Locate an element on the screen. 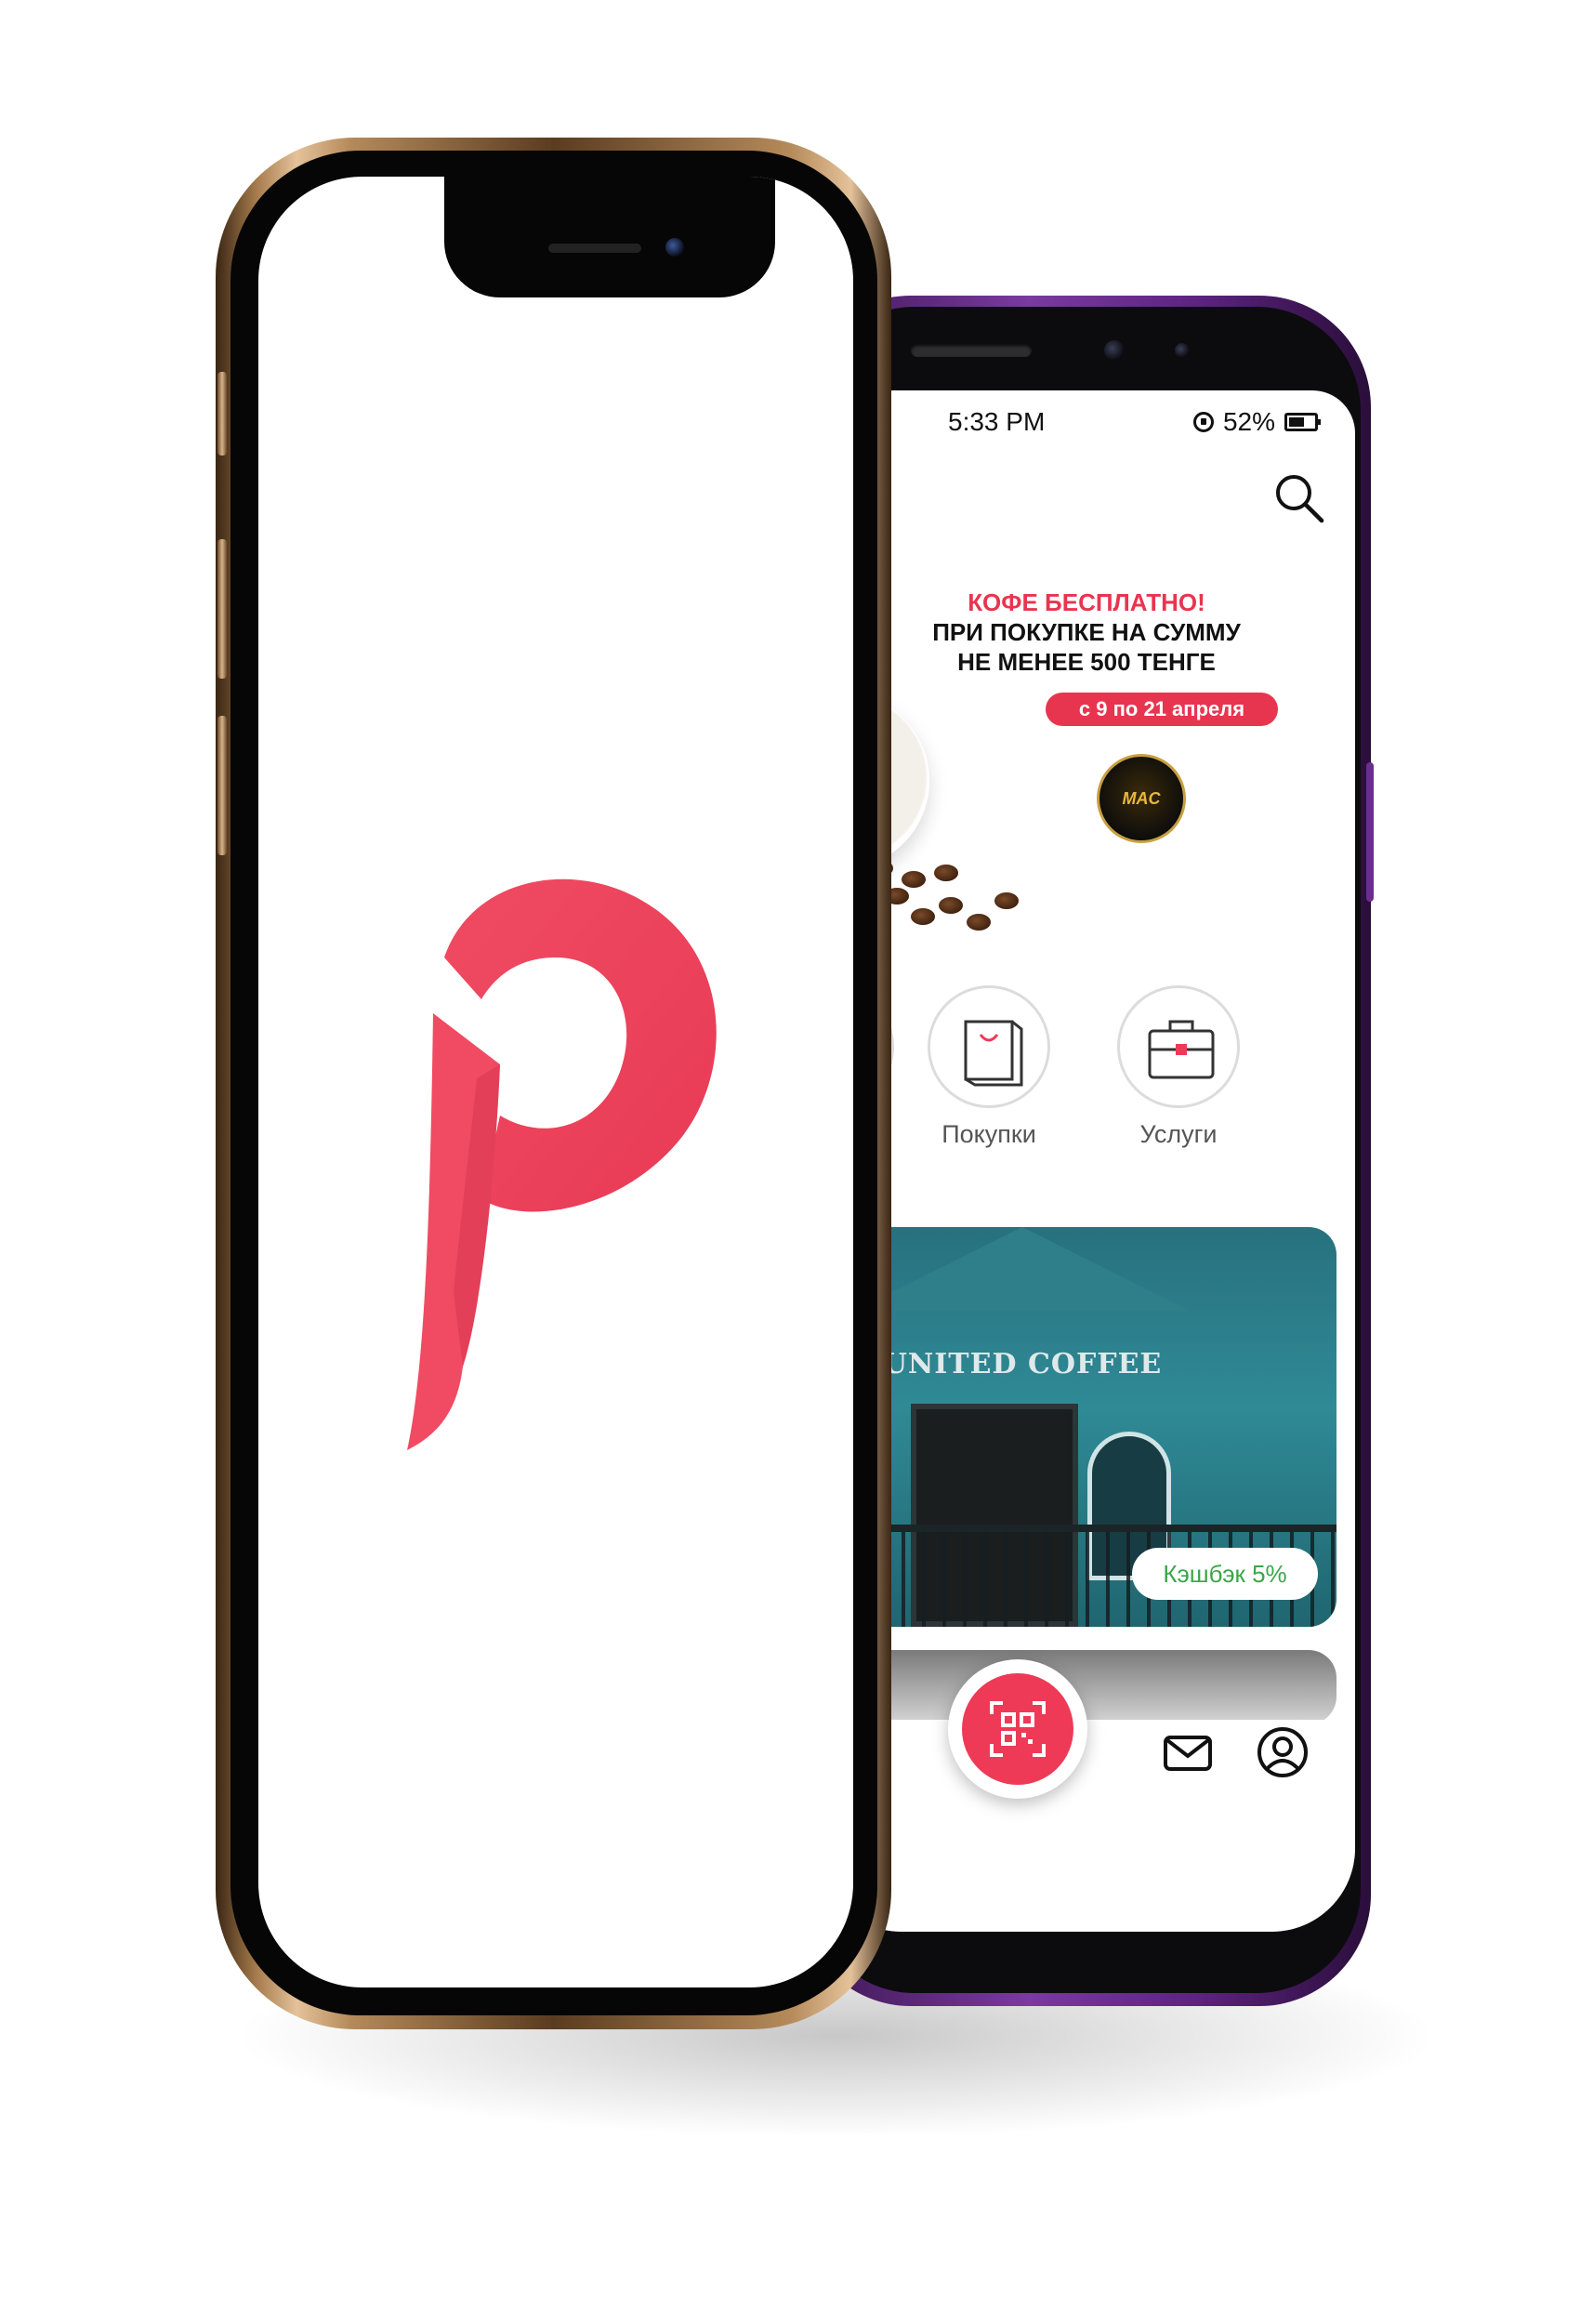  category-services is located at coordinates (1178, 1046).